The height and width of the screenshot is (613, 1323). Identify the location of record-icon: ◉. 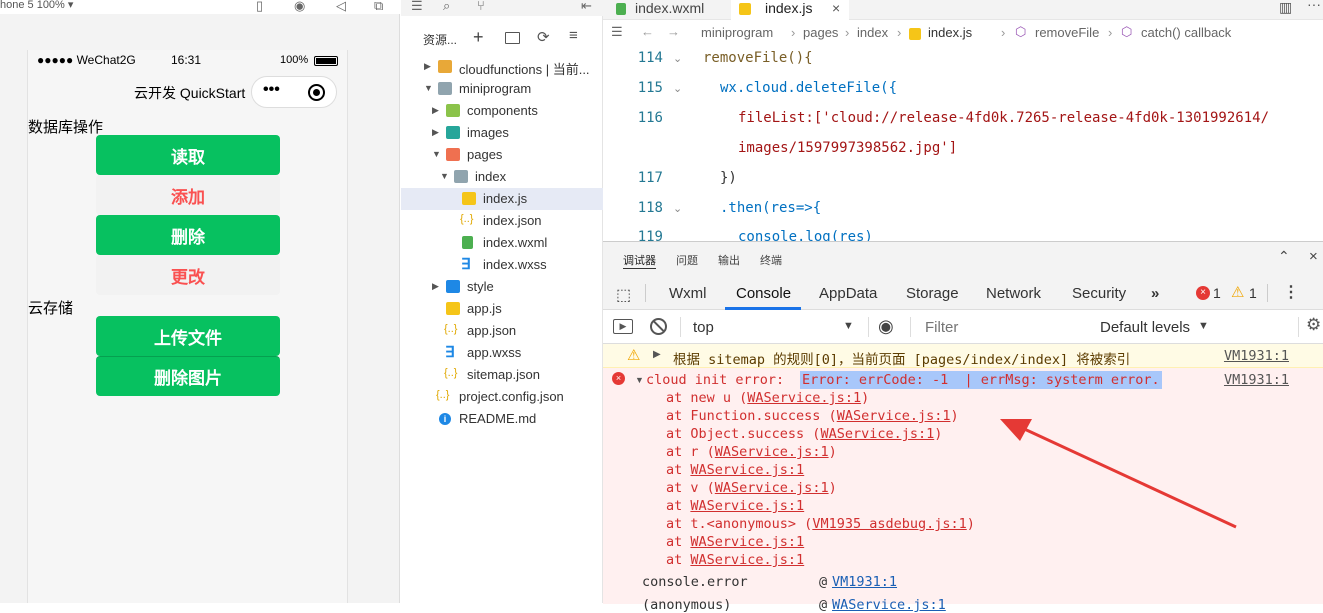
(299, 7).